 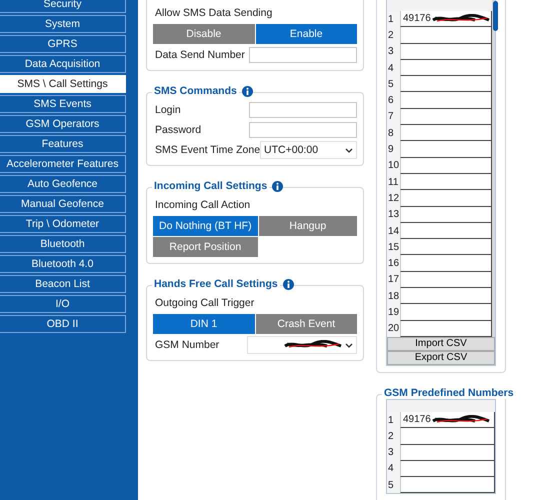 I want to click on section-title: GSM Predefined Numbers, so click(x=449, y=392).